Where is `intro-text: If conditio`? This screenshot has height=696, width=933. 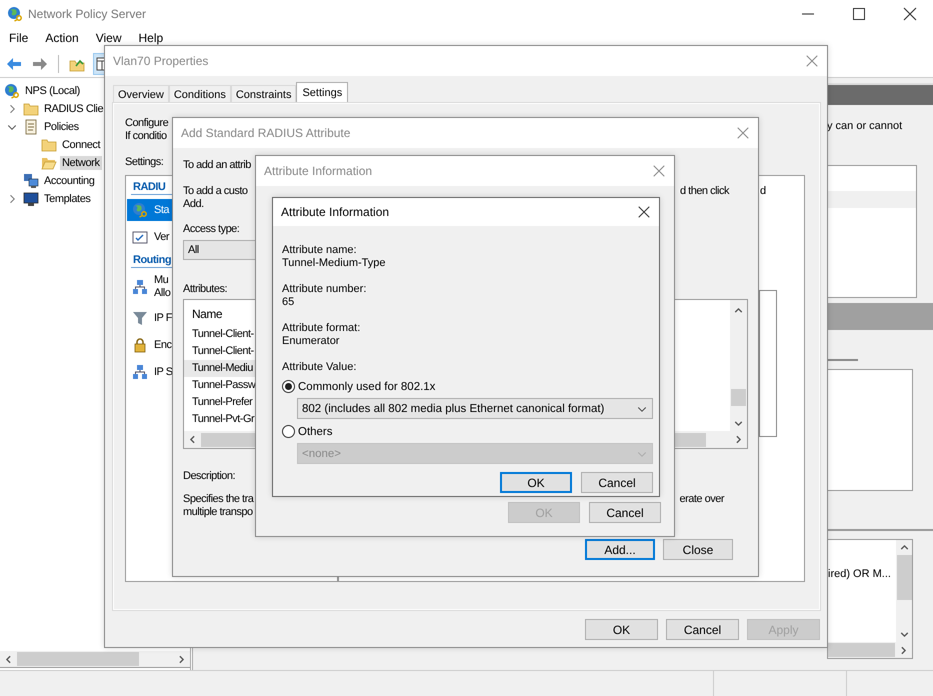
intro-text: If conditio is located at coordinates (146, 136).